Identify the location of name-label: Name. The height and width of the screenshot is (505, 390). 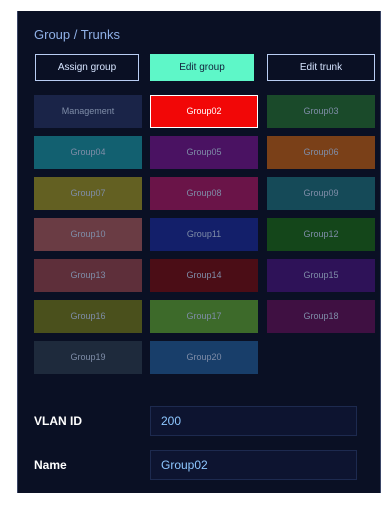
(50, 465).